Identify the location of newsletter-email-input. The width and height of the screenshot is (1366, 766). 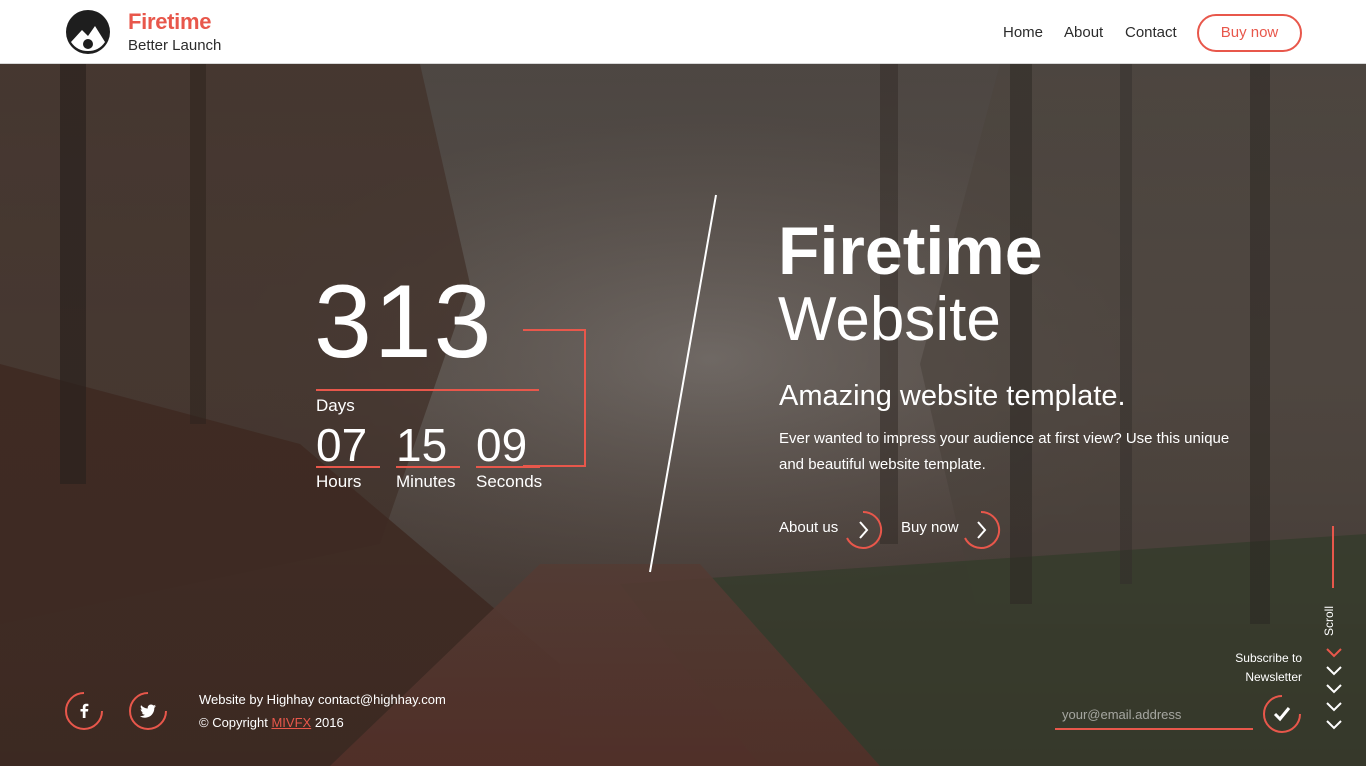
(1154, 715).